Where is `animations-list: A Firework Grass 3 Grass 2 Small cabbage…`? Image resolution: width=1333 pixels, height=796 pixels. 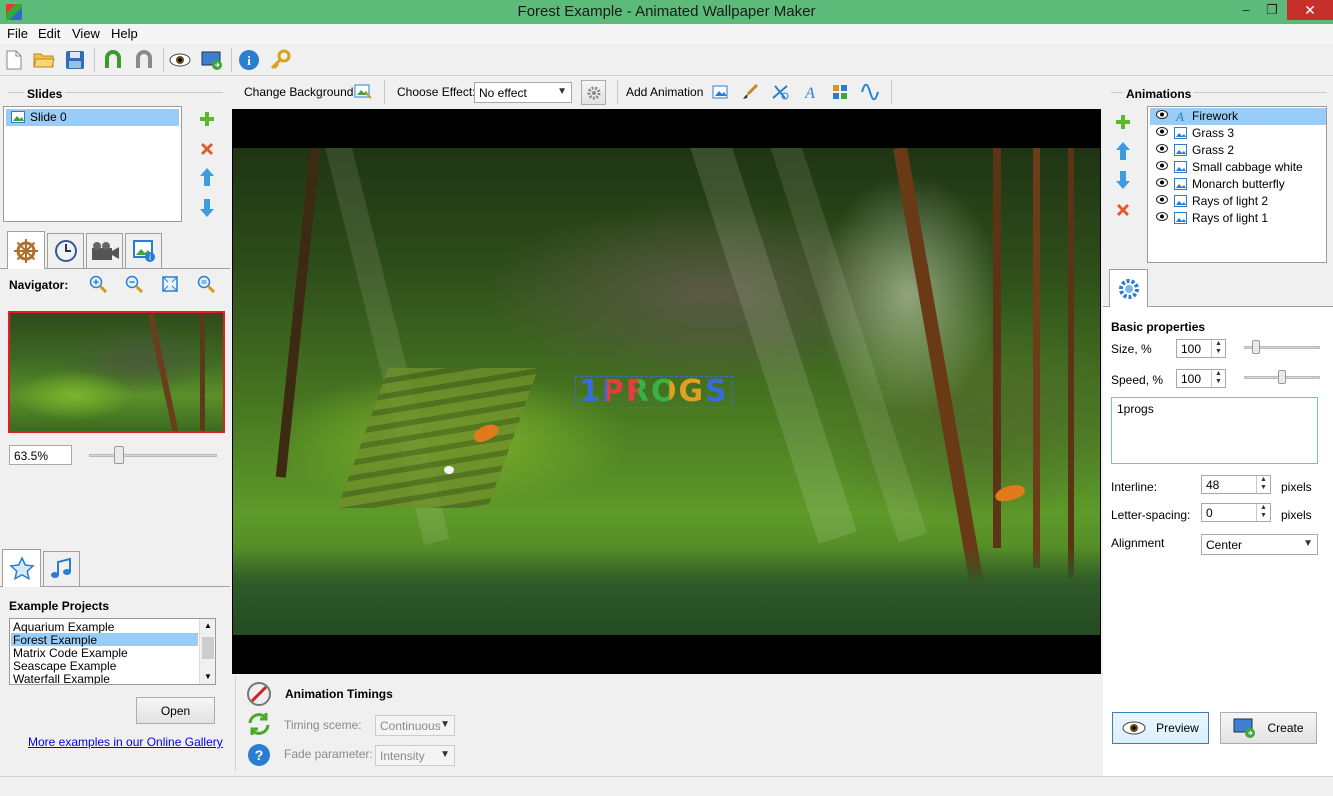 animations-list: A Firework Grass 3 Grass 2 Small cabbage… is located at coordinates (1237, 184).